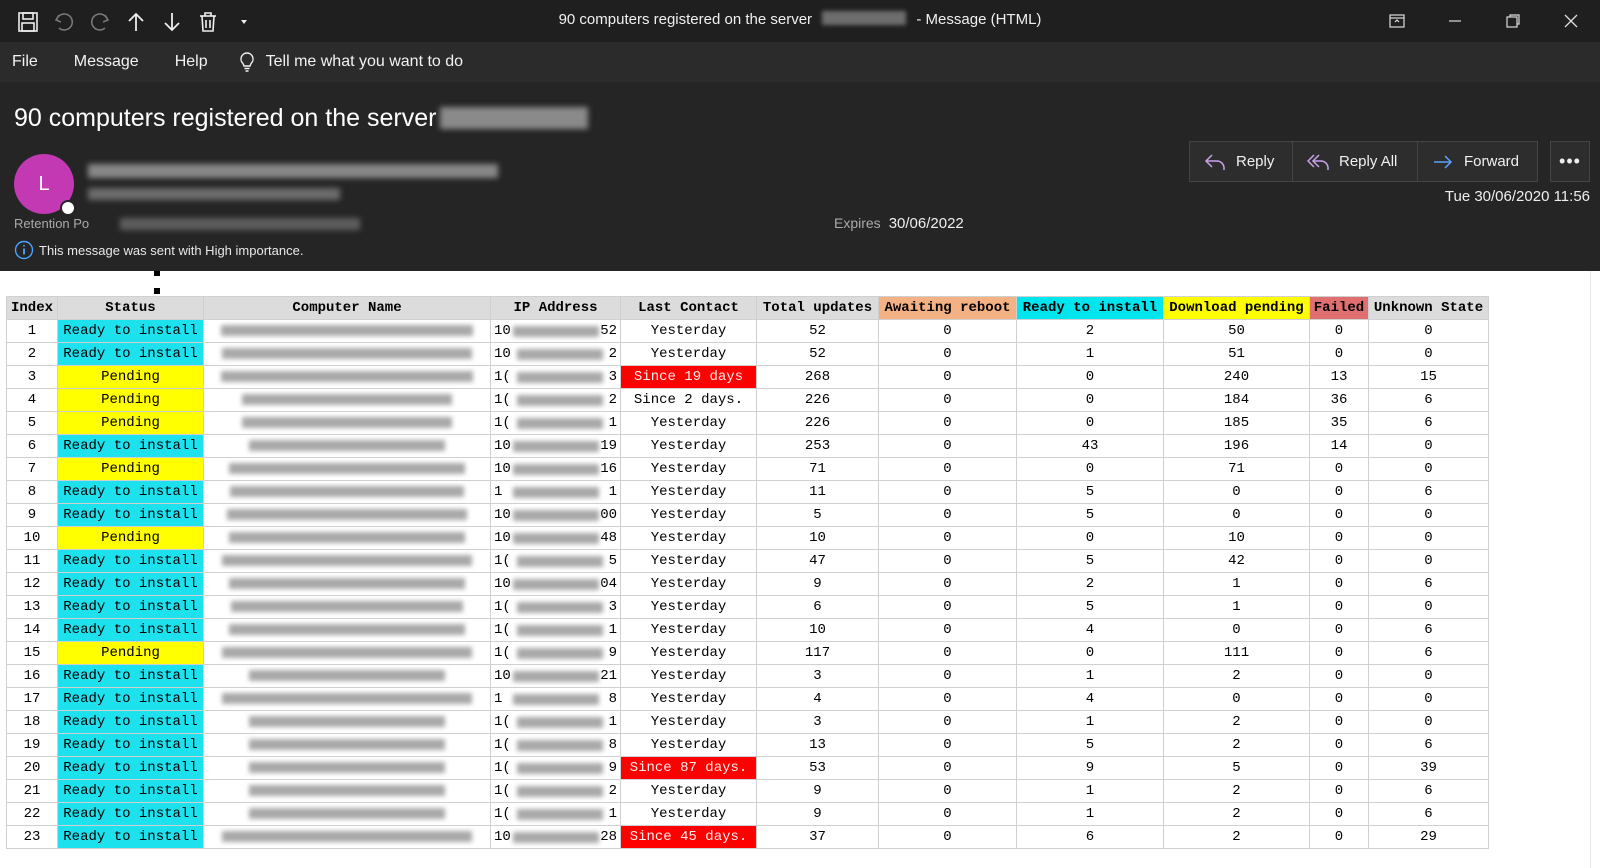  I want to click on cell-download-pending: 0, so click(1236, 515).